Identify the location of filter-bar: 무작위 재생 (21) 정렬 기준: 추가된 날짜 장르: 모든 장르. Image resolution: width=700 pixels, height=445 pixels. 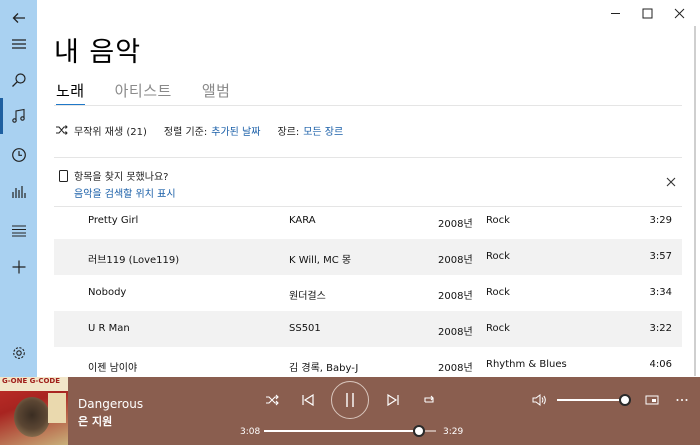
(199, 130).